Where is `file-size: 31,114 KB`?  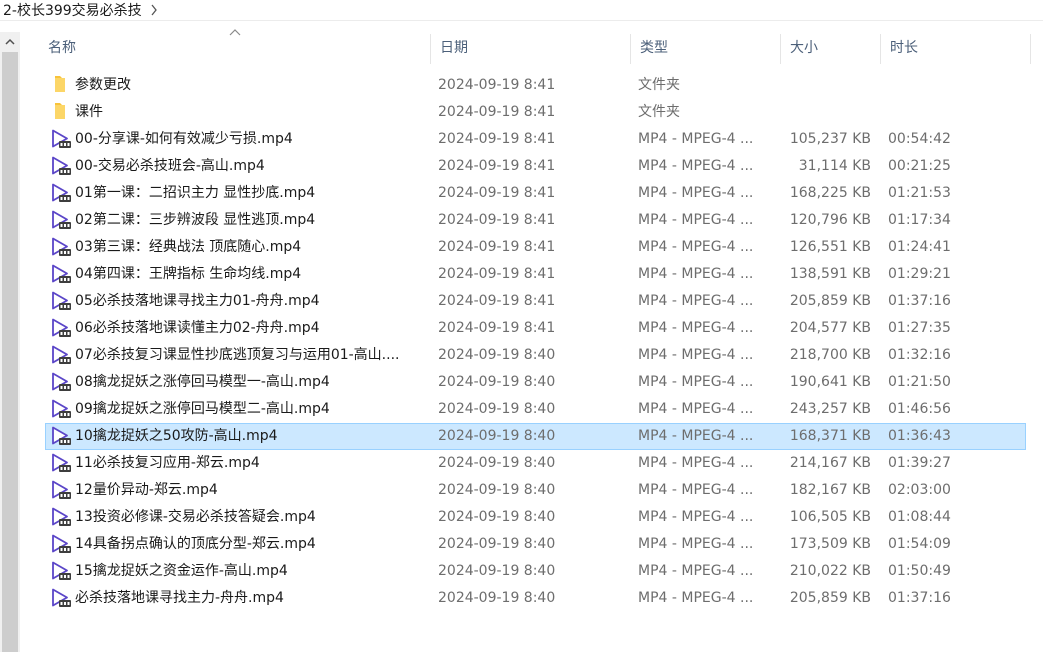 file-size: 31,114 KB is located at coordinates (834, 166).